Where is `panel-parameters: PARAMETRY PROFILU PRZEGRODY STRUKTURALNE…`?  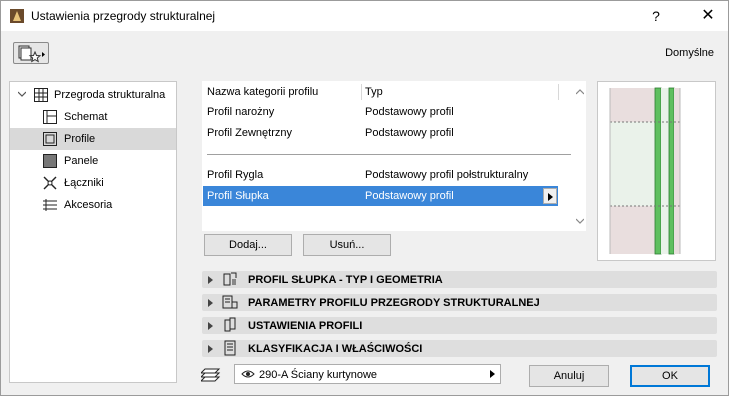
panel-parameters: PARAMETRY PROFILU PRZEGRODY STRUKTURALNE… is located at coordinates (459, 302).